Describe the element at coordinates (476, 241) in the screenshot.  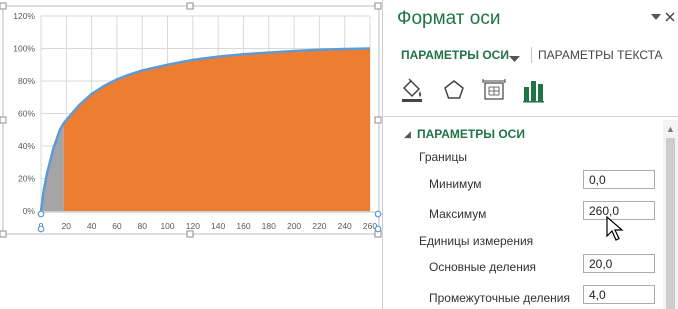
I see `units-label: Единицы измерения` at that location.